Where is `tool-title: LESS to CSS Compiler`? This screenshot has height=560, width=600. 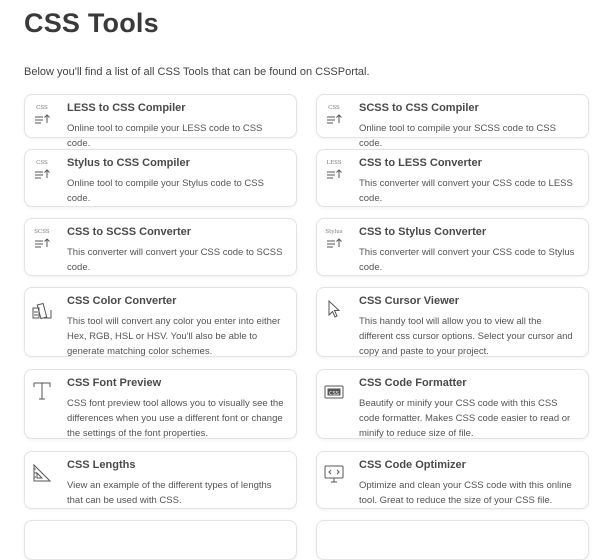 tool-title: LESS to CSS Compiler is located at coordinates (126, 108).